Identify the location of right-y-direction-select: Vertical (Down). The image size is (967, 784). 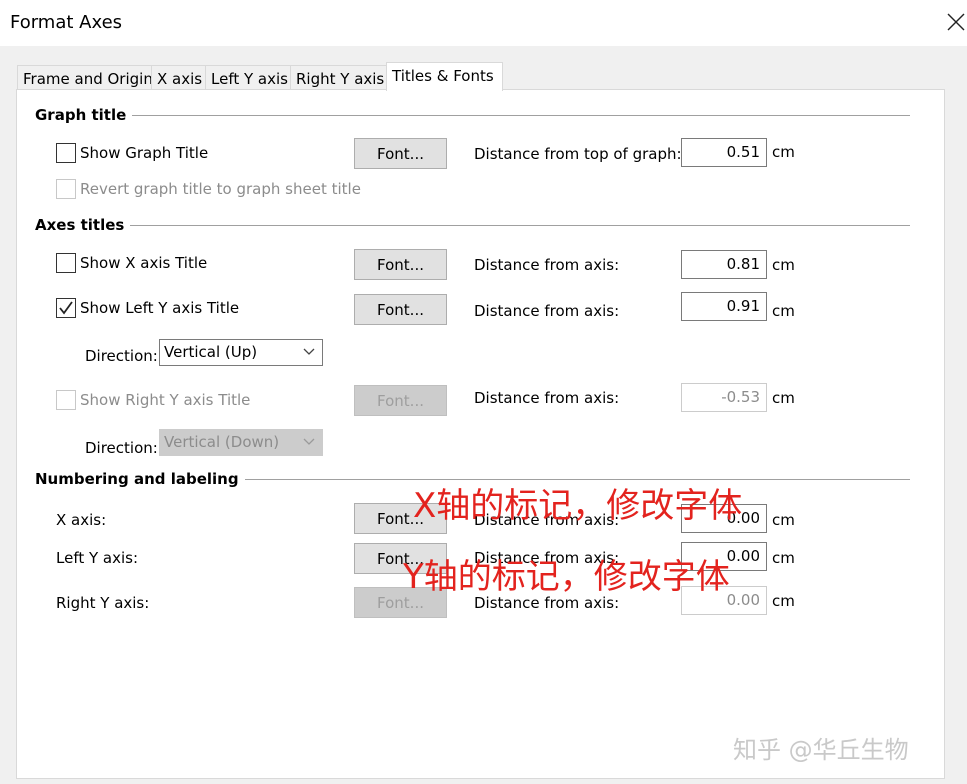
(241, 442).